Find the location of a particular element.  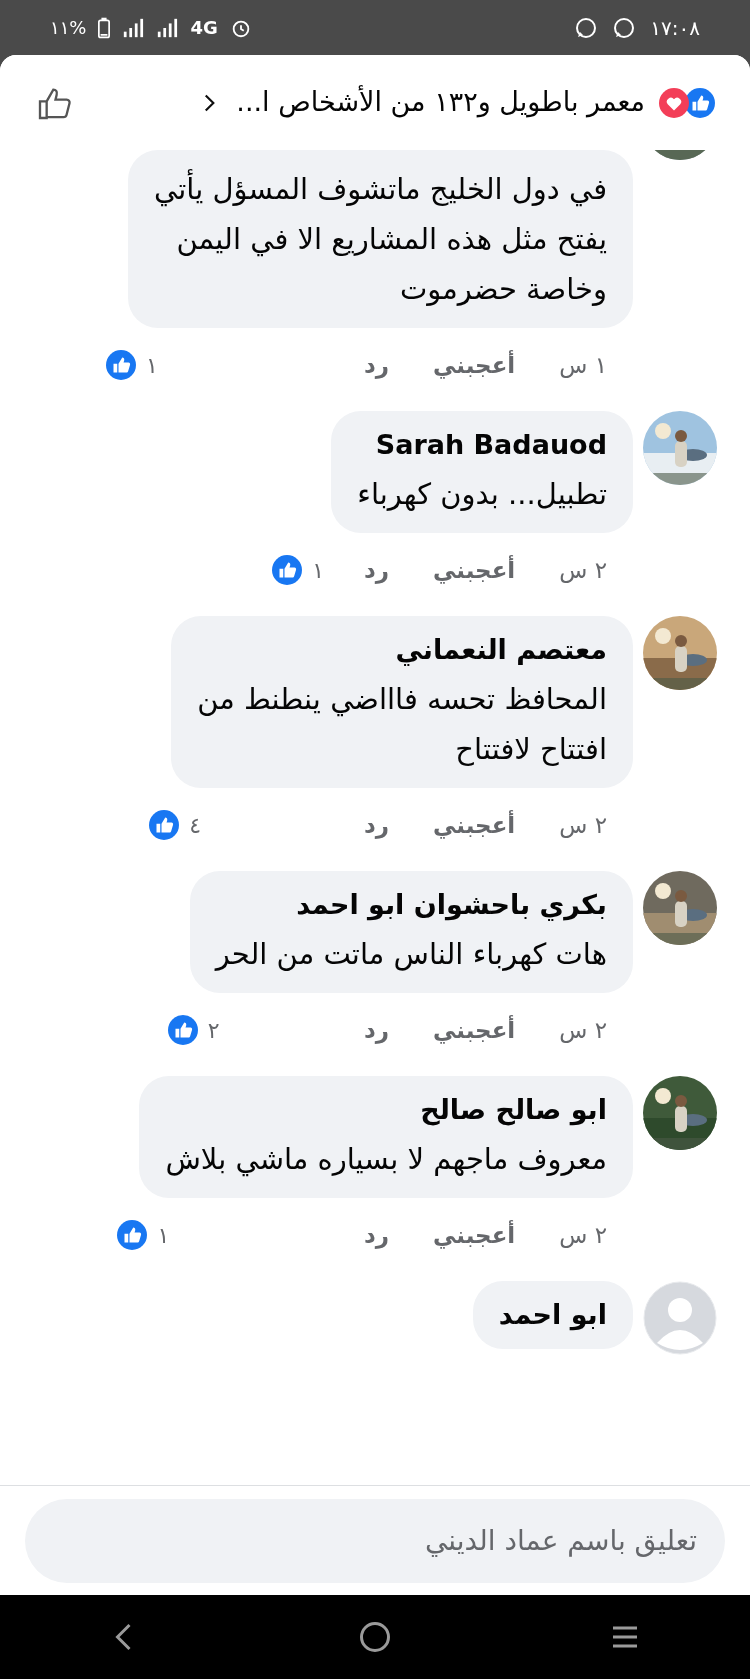

comment-input: تعليق باسم عماد الديني is located at coordinates (375, 1540).